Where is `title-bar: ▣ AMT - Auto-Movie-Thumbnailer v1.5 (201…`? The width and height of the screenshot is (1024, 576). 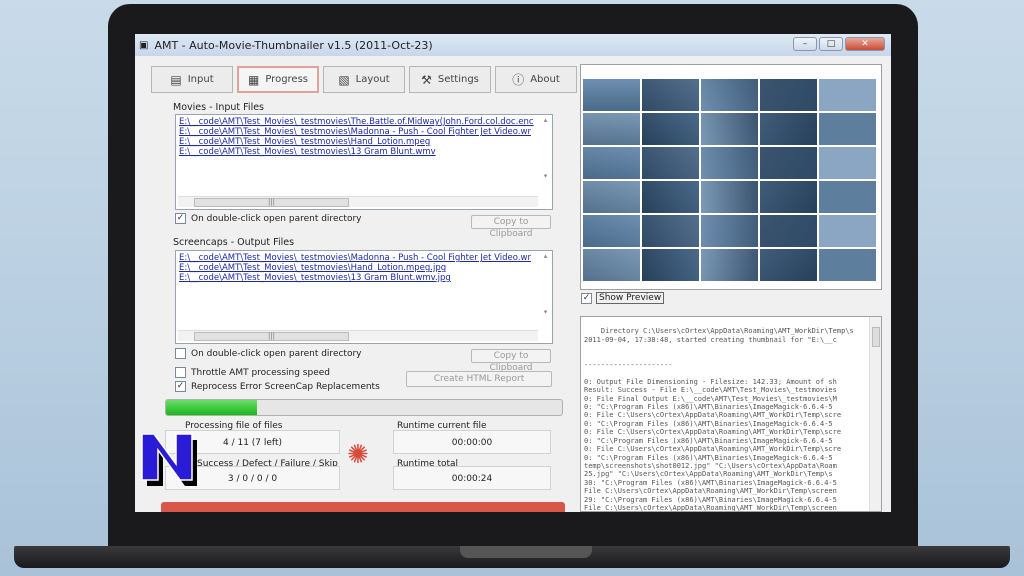
title-bar: ▣ AMT - Auto-Movie-Thumbnailer v1.5 (201… is located at coordinates (513, 45).